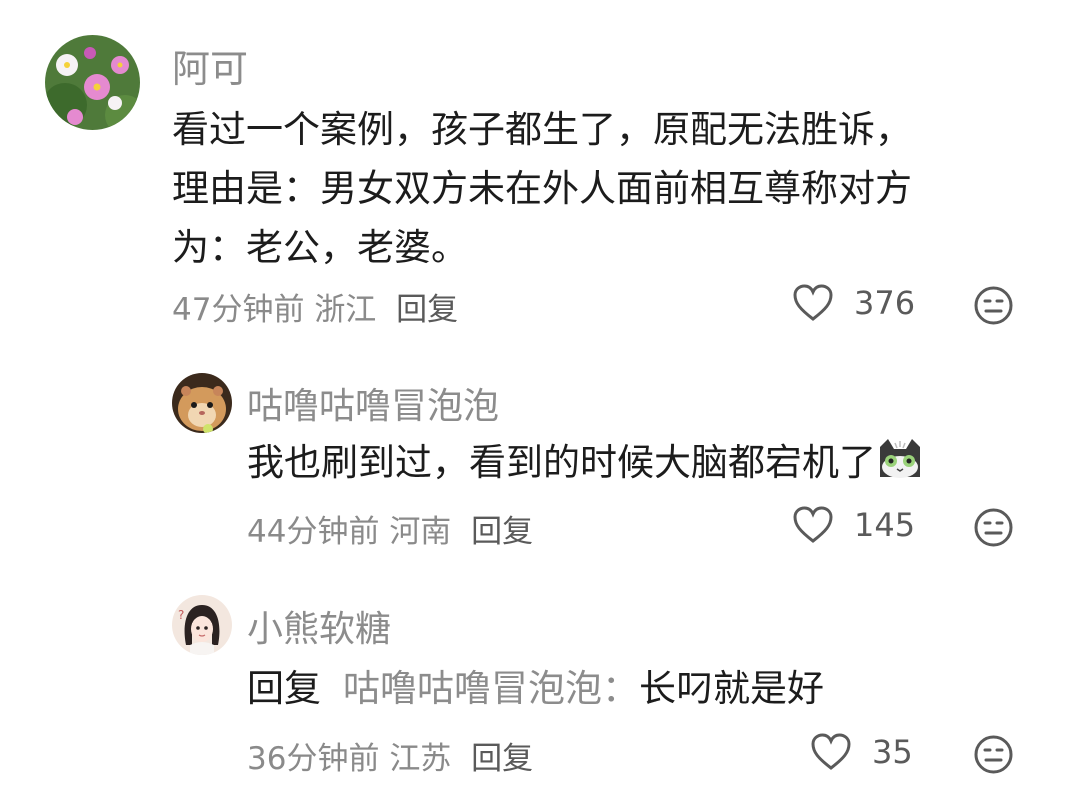 This screenshot has height=792, width=1078. I want to click on like-button: 145, so click(853, 525).